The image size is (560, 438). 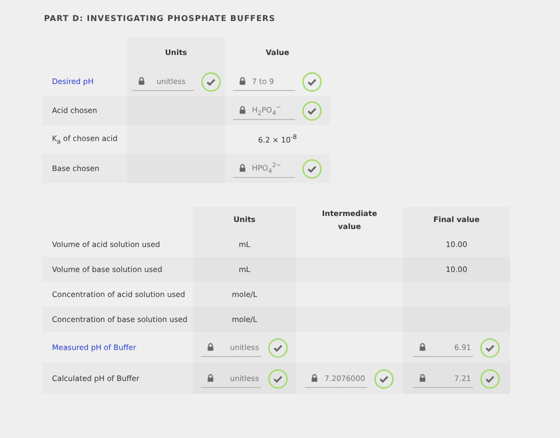 I want to click on section-title: PART D: INVESTIGATING PHOSPHATE BUFFERS, so click(x=160, y=18).